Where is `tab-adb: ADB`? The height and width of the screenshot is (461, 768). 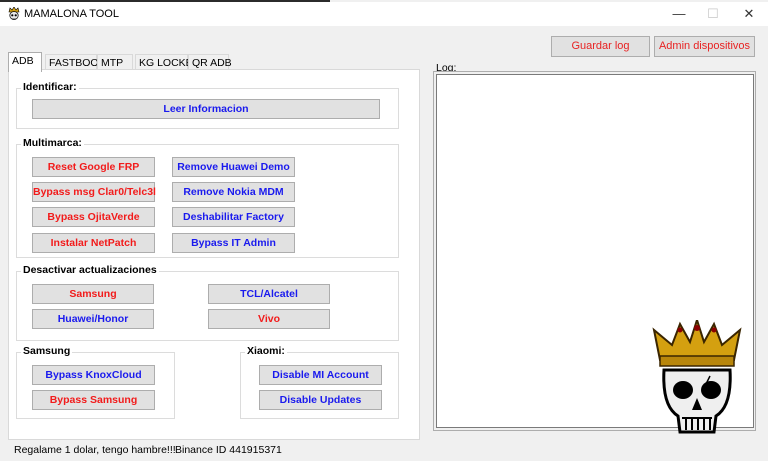
tab-adb: ADB is located at coordinates (25, 62).